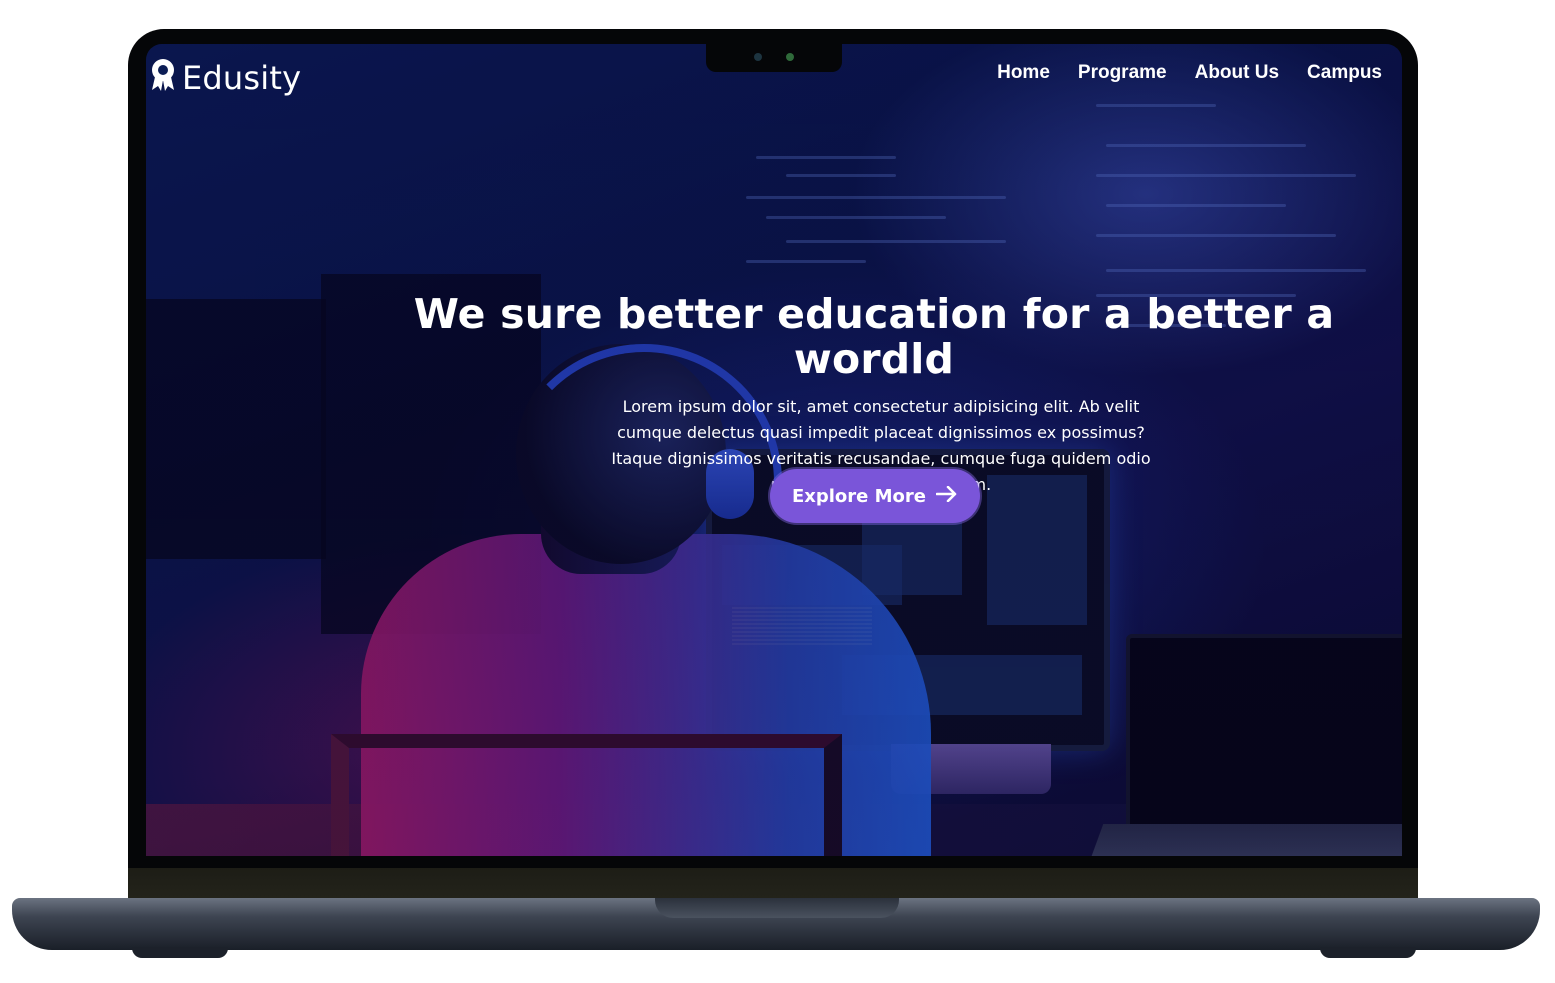  I want to click on brand-name: Edusity, so click(242, 77).